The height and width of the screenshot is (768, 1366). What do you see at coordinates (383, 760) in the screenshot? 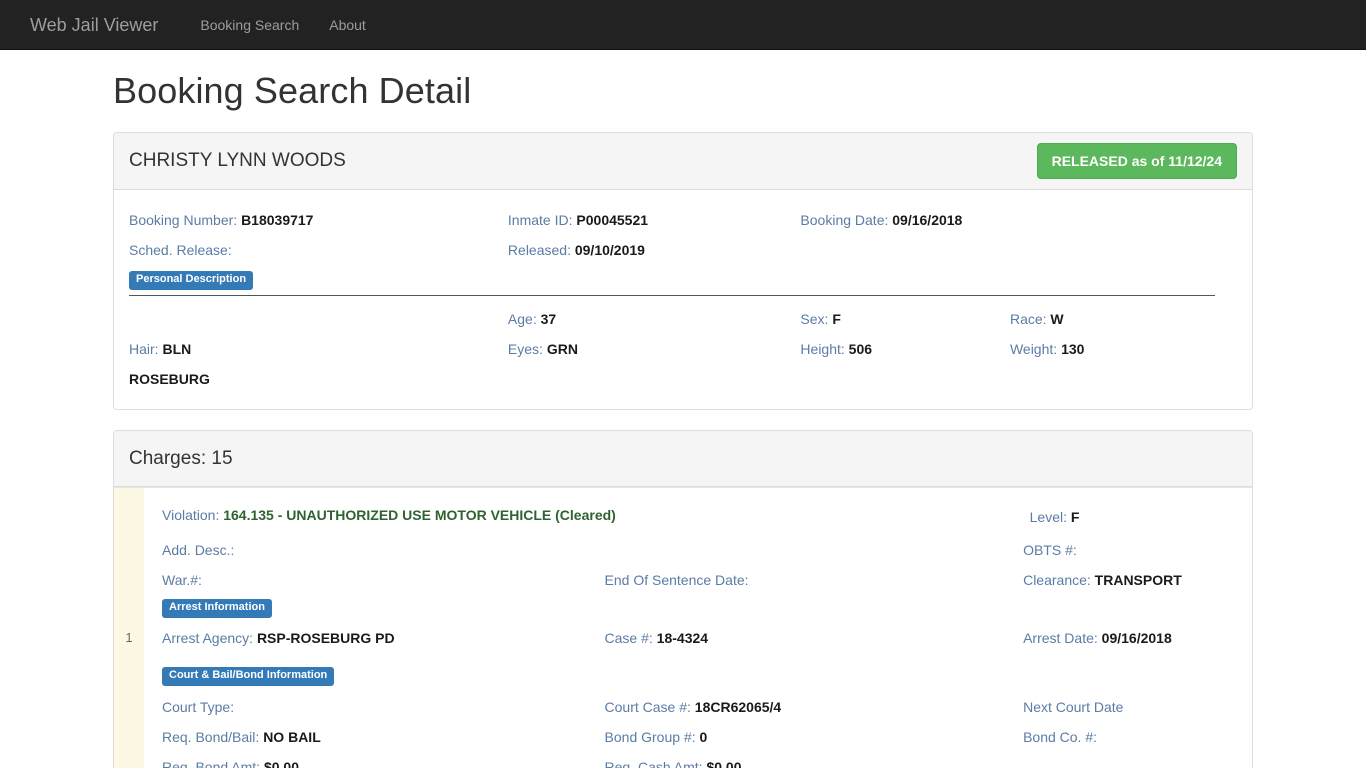
I see `charge-req-bond-amt: Req. Bond Amt: $0.00` at bounding box center [383, 760].